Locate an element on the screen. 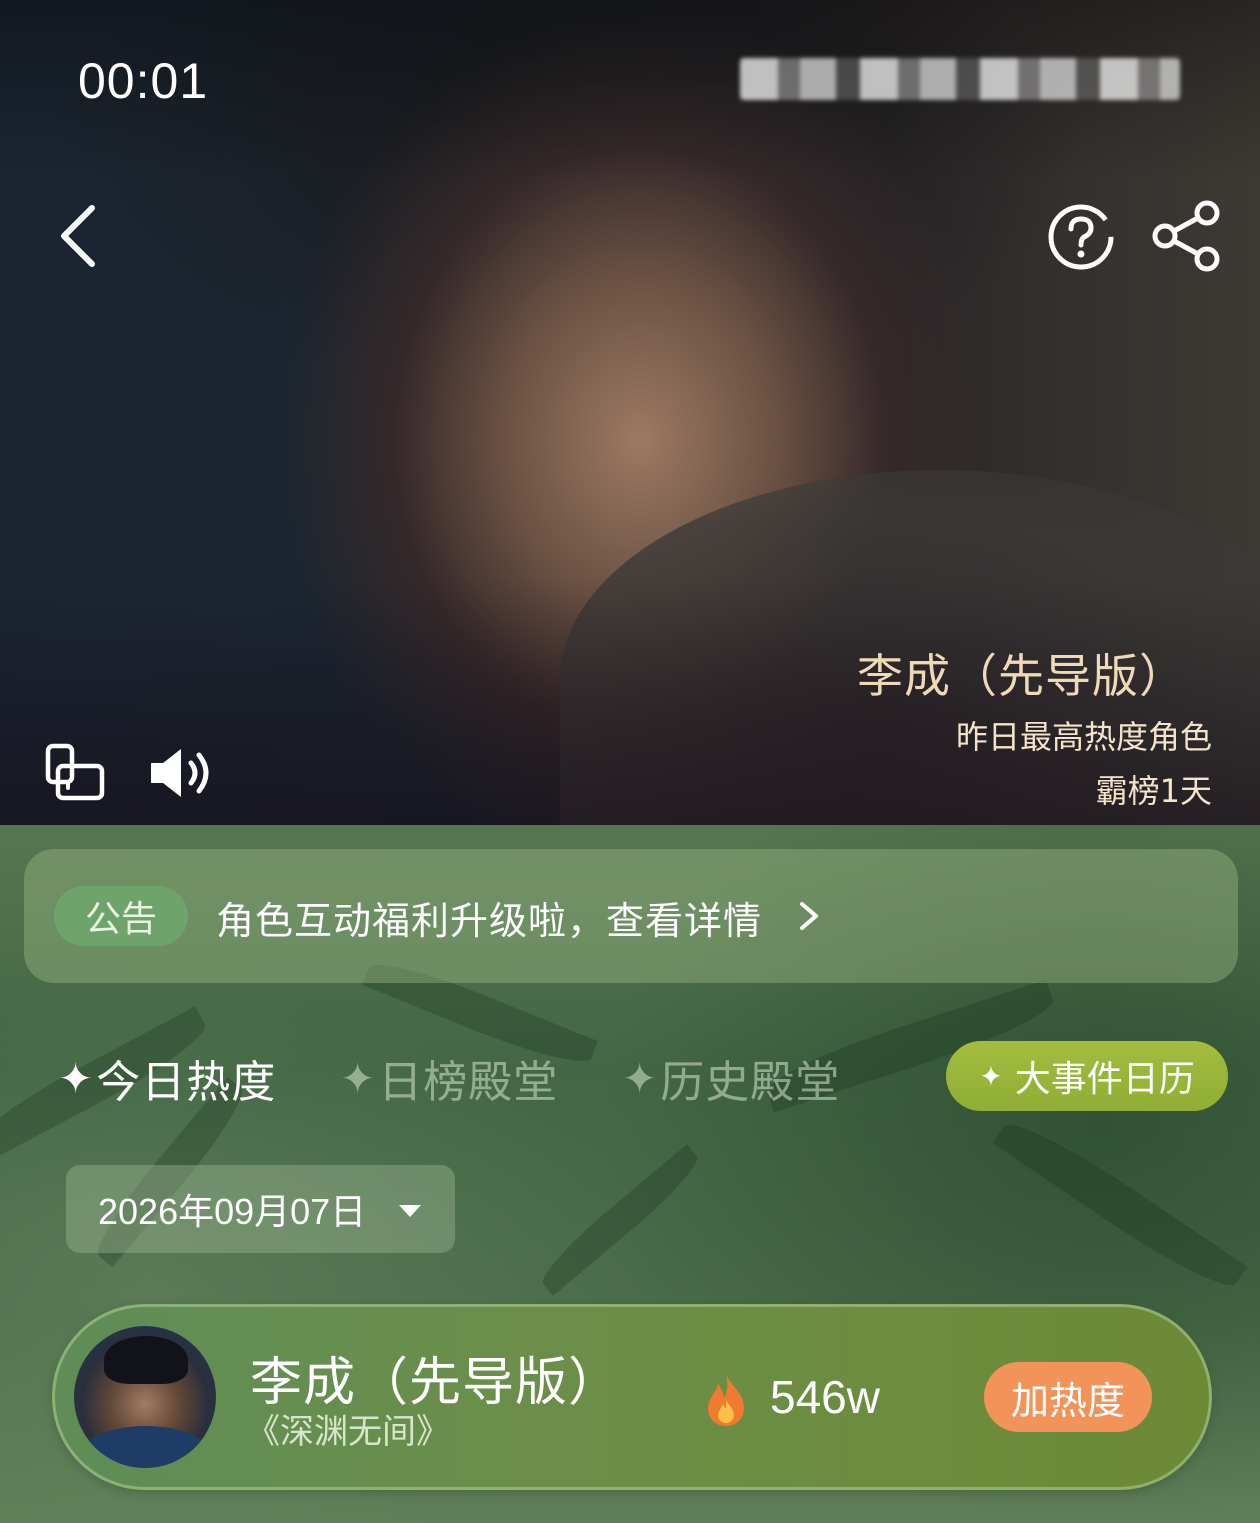 This screenshot has height=1523, width=1260. tab-daily-hall: ✦ 日榜殿堂 is located at coordinates (449, 1078).